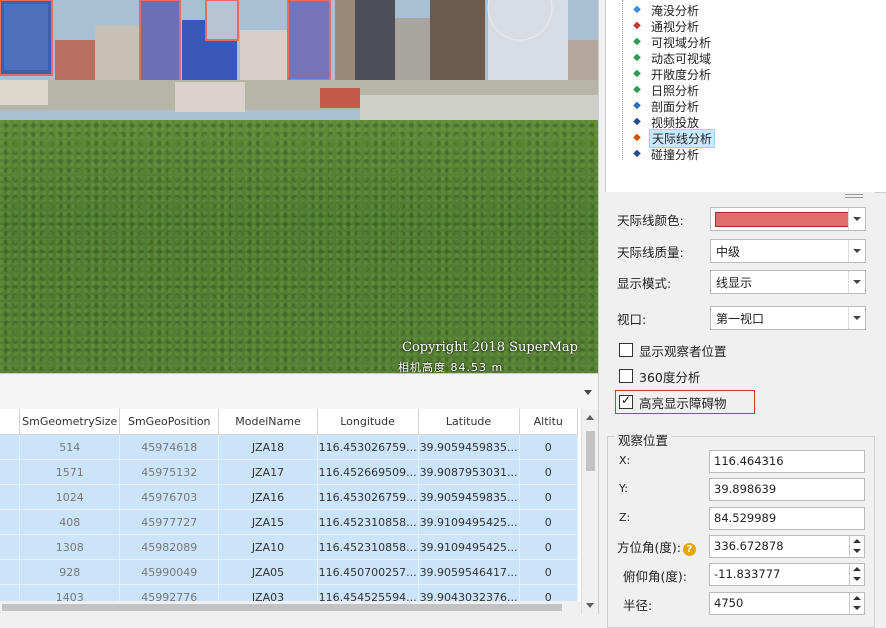  What do you see at coordinates (590, 417) in the screenshot?
I see `scroll-up-icon` at bounding box center [590, 417].